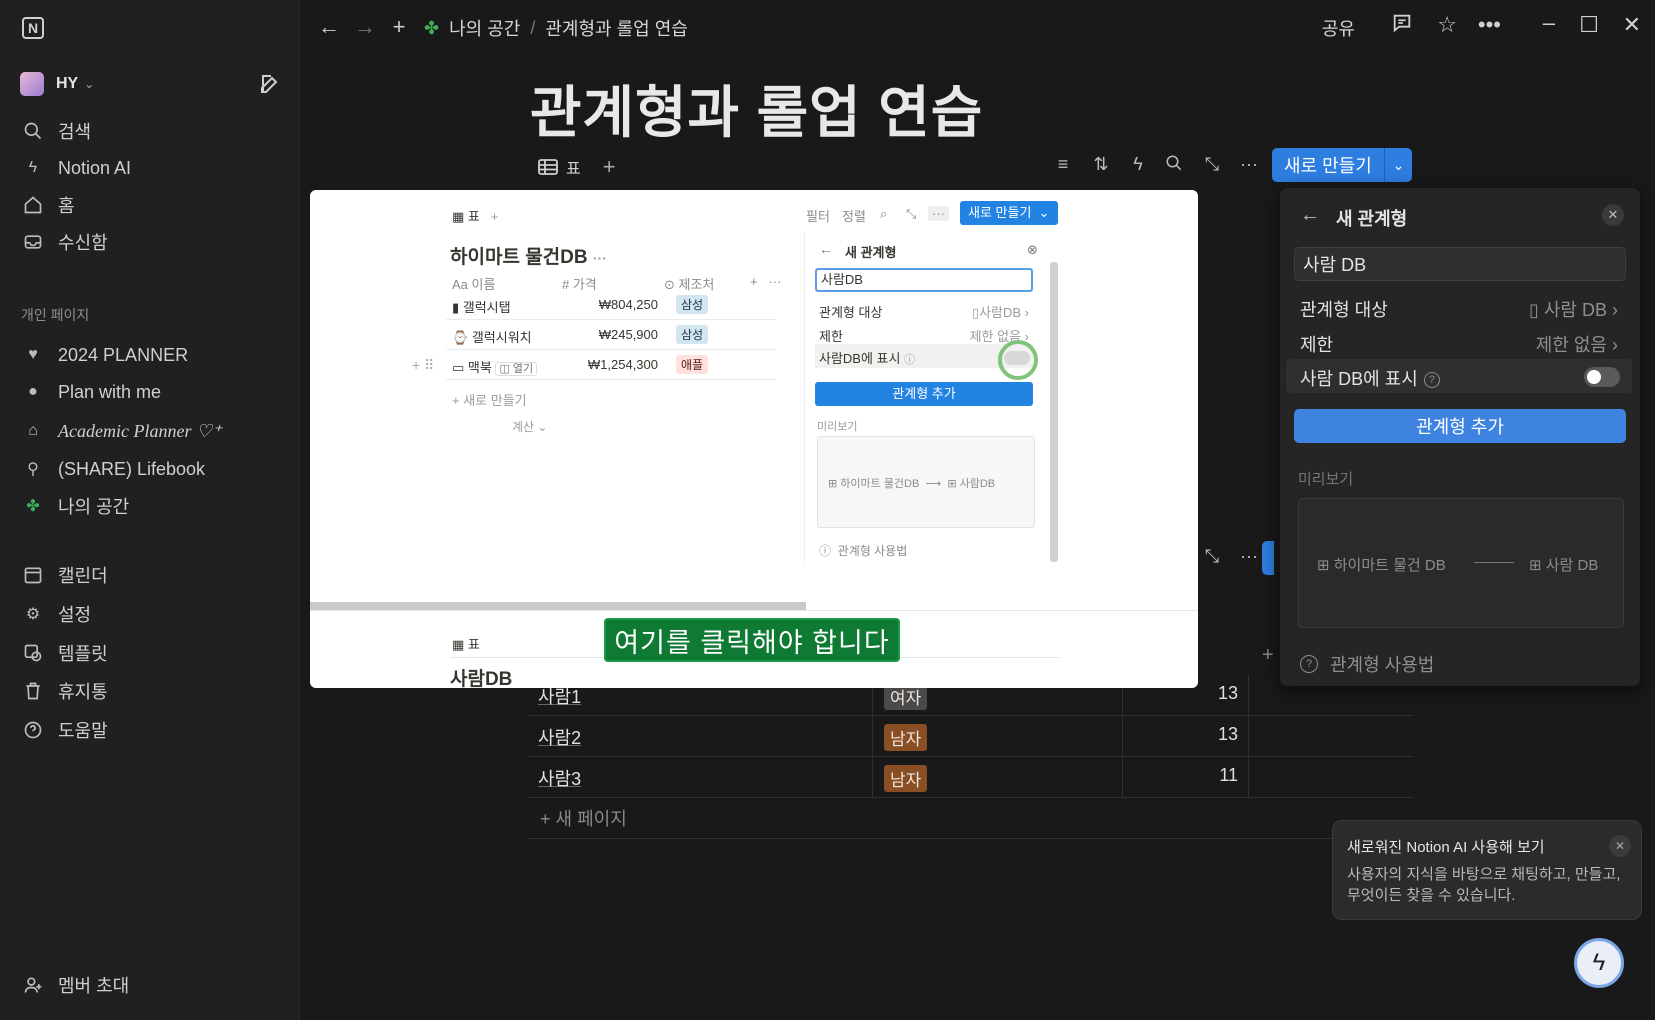  Describe the element at coordinates (622, 364) in the screenshot. I see `overlay-row-price: ₩1,254,300` at that location.